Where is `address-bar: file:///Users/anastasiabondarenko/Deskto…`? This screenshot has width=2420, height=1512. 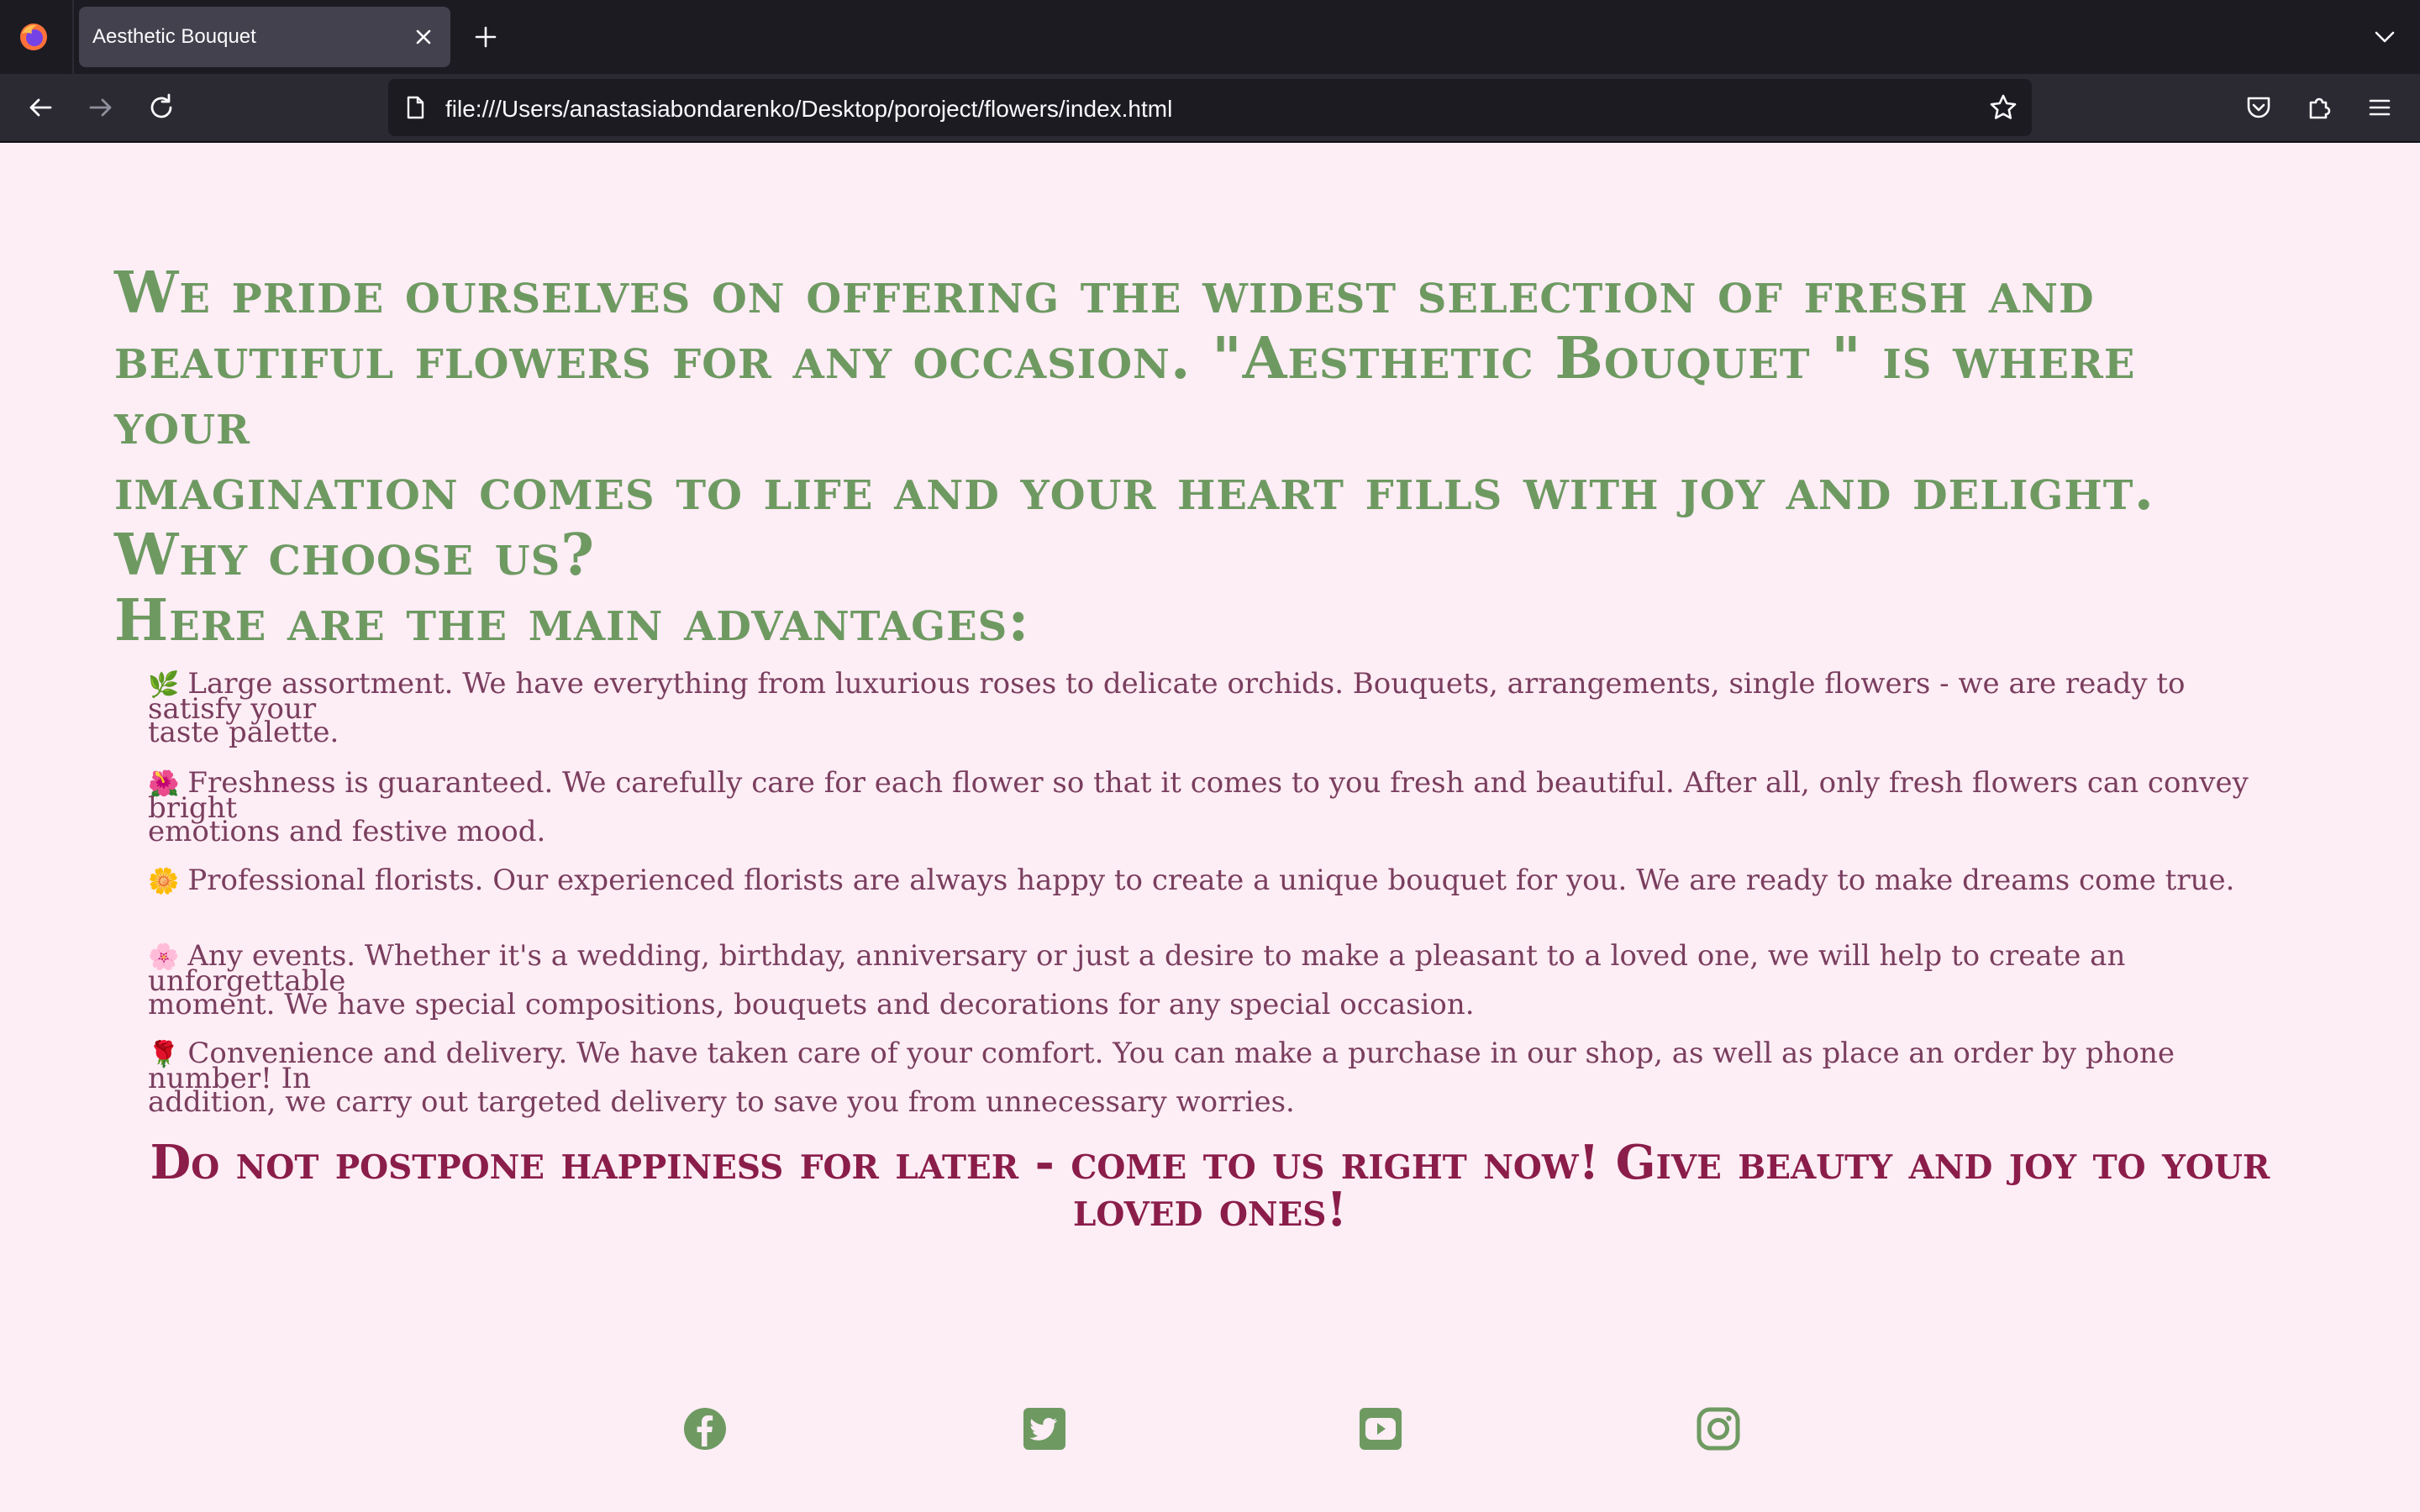
address-bar: file:///Users/anastasiabondarenko/Deskto… is located at coordinates (1210, 107).